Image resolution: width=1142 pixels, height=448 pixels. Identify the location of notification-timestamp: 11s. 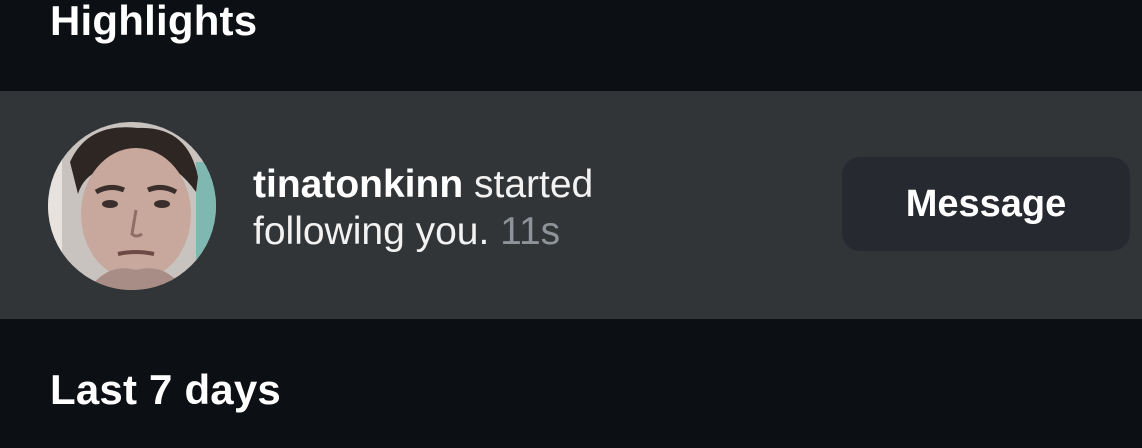
(530, 231).